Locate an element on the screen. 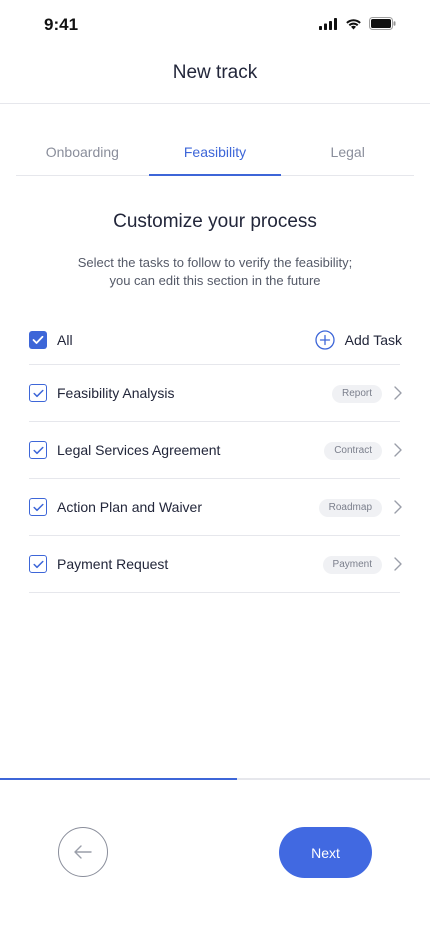 The height and width of the screenshot is (932, 430). task-badge: Roadmap is located at coordinates (350, 508).